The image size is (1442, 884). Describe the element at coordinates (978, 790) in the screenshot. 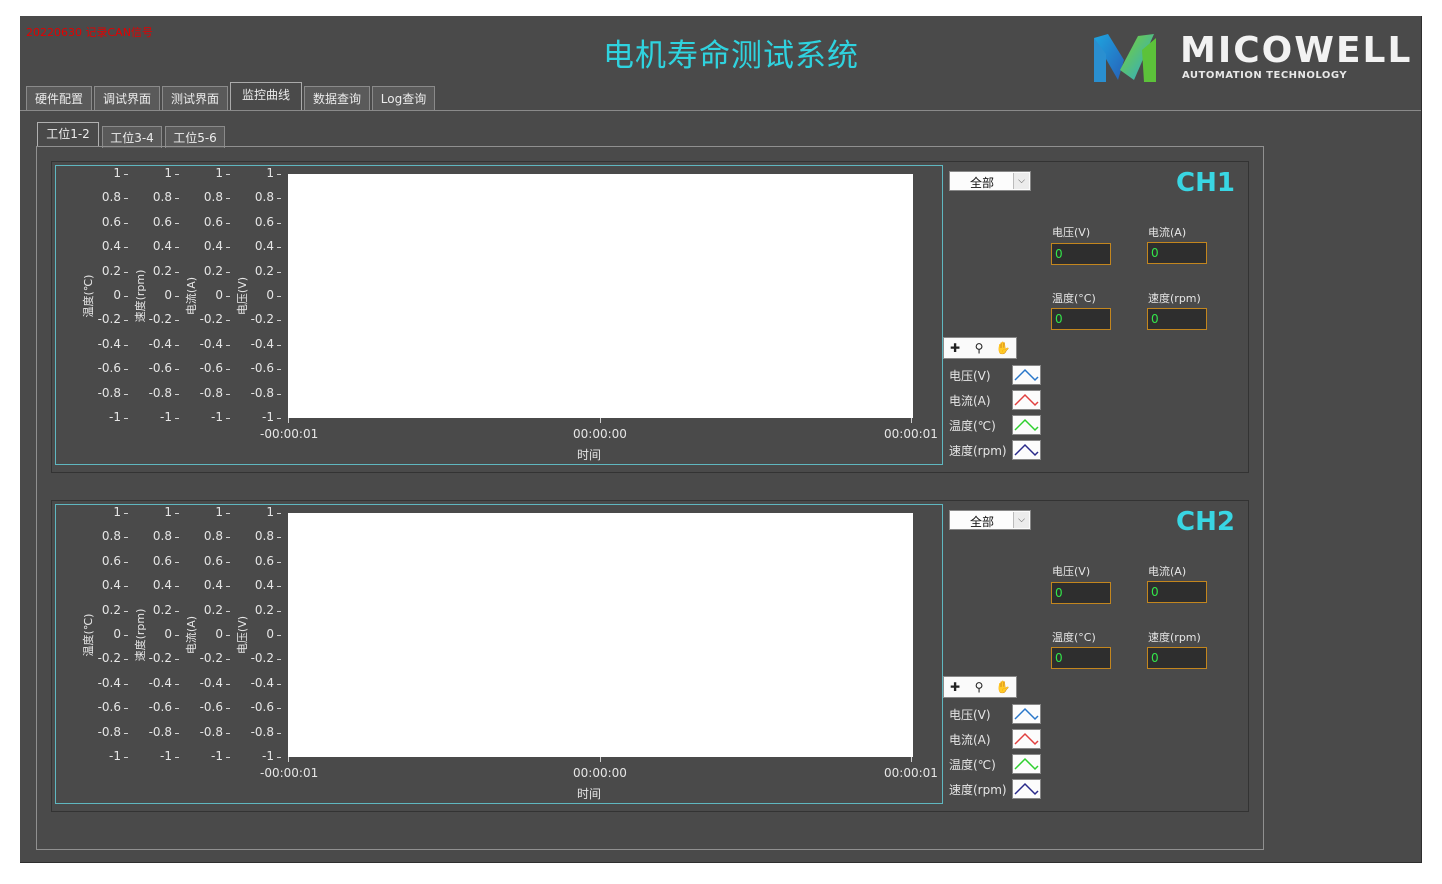

I see `legend-label: 速度(rpm)` at that location.